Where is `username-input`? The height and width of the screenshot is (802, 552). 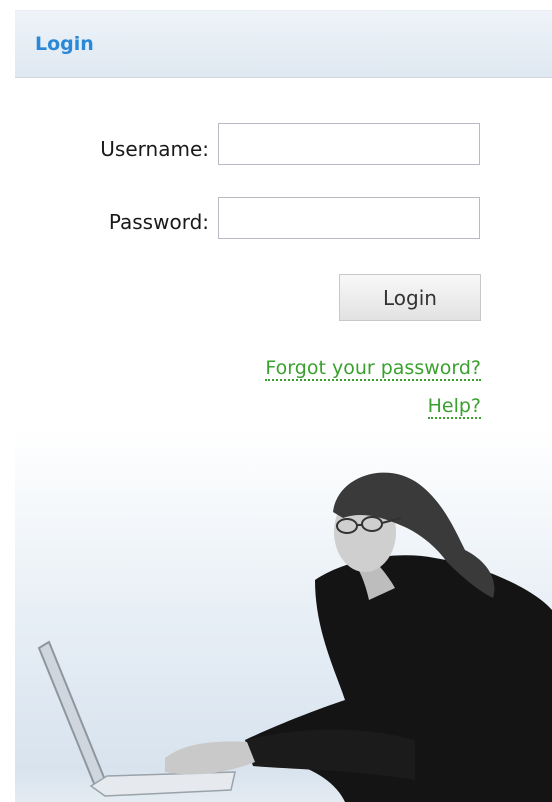 username-input is located at coordinates (349, 144).